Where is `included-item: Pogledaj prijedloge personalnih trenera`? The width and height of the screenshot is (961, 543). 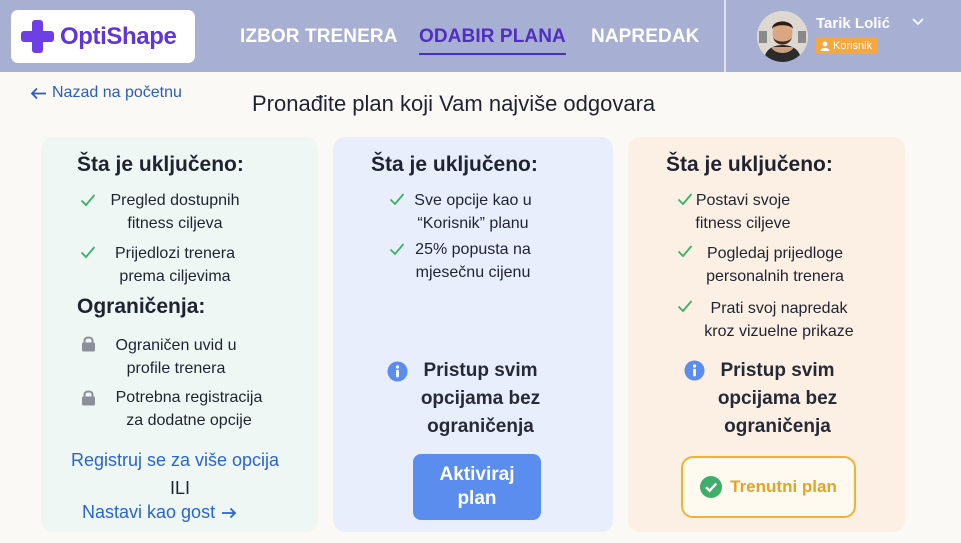 included-item: Pogledaj prijedloge personalnih trenera is located at coordinates (775, 265).